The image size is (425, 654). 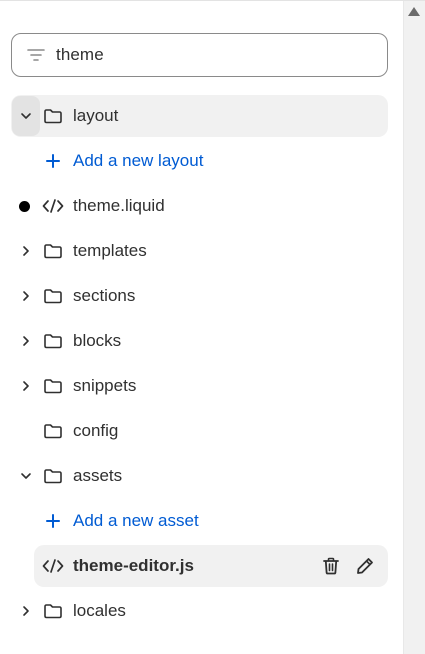 I want to click on row-highlight, so click(x=199, y=116).